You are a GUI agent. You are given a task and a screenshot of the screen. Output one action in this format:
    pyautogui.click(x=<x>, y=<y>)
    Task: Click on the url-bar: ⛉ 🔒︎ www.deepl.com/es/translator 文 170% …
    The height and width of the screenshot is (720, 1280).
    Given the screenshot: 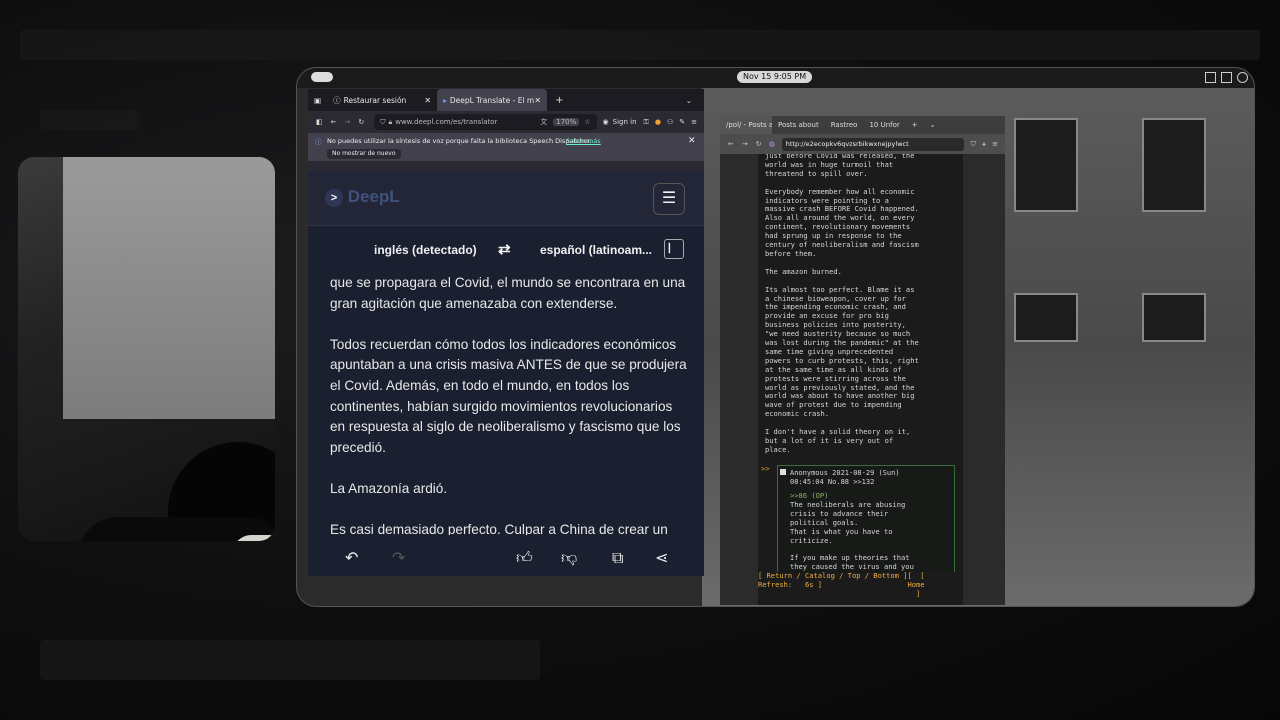 What is the action you would take?
    pyautogui.click(x=485, y=122)
    